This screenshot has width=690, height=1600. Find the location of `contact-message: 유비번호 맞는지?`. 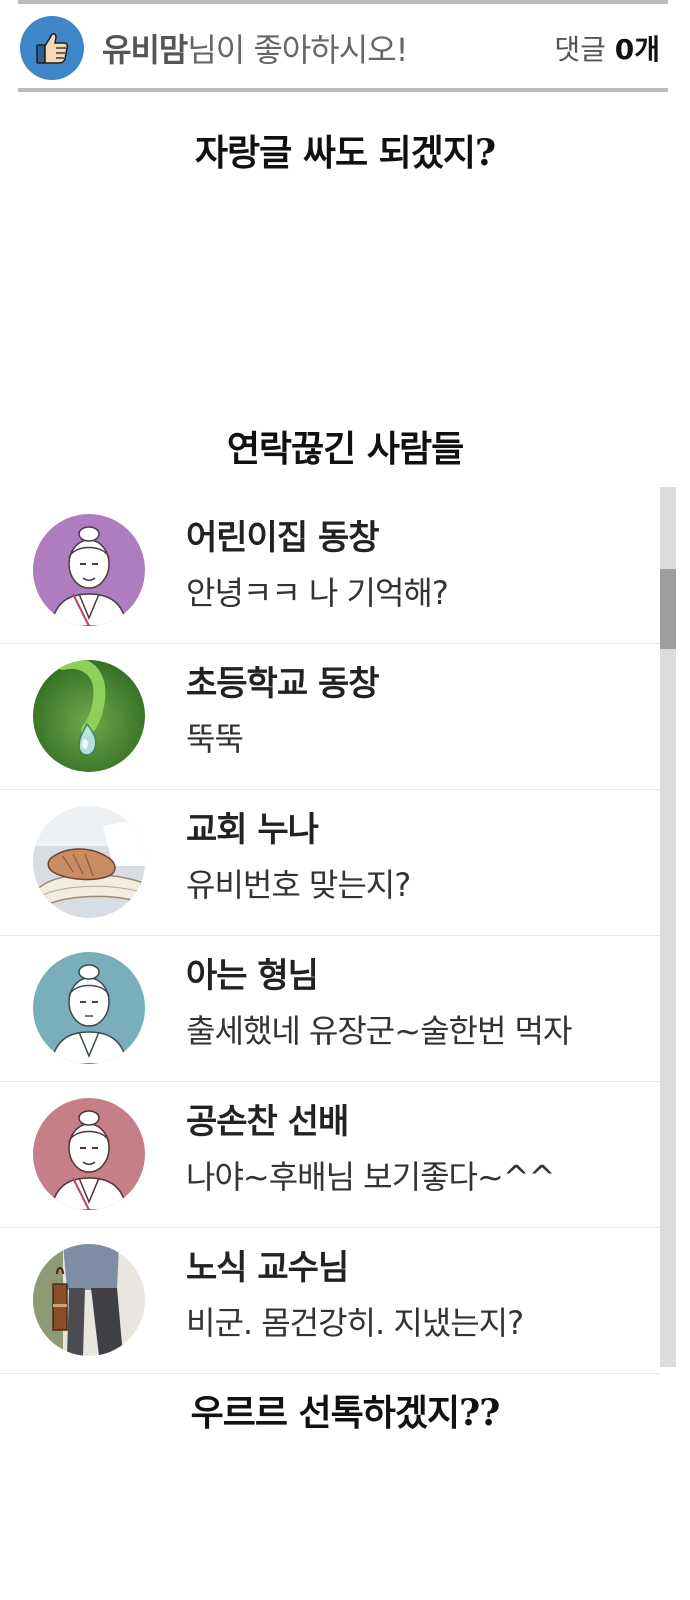

contact-message: 유비번호 맞는지? is located at coordinates (298, 885).